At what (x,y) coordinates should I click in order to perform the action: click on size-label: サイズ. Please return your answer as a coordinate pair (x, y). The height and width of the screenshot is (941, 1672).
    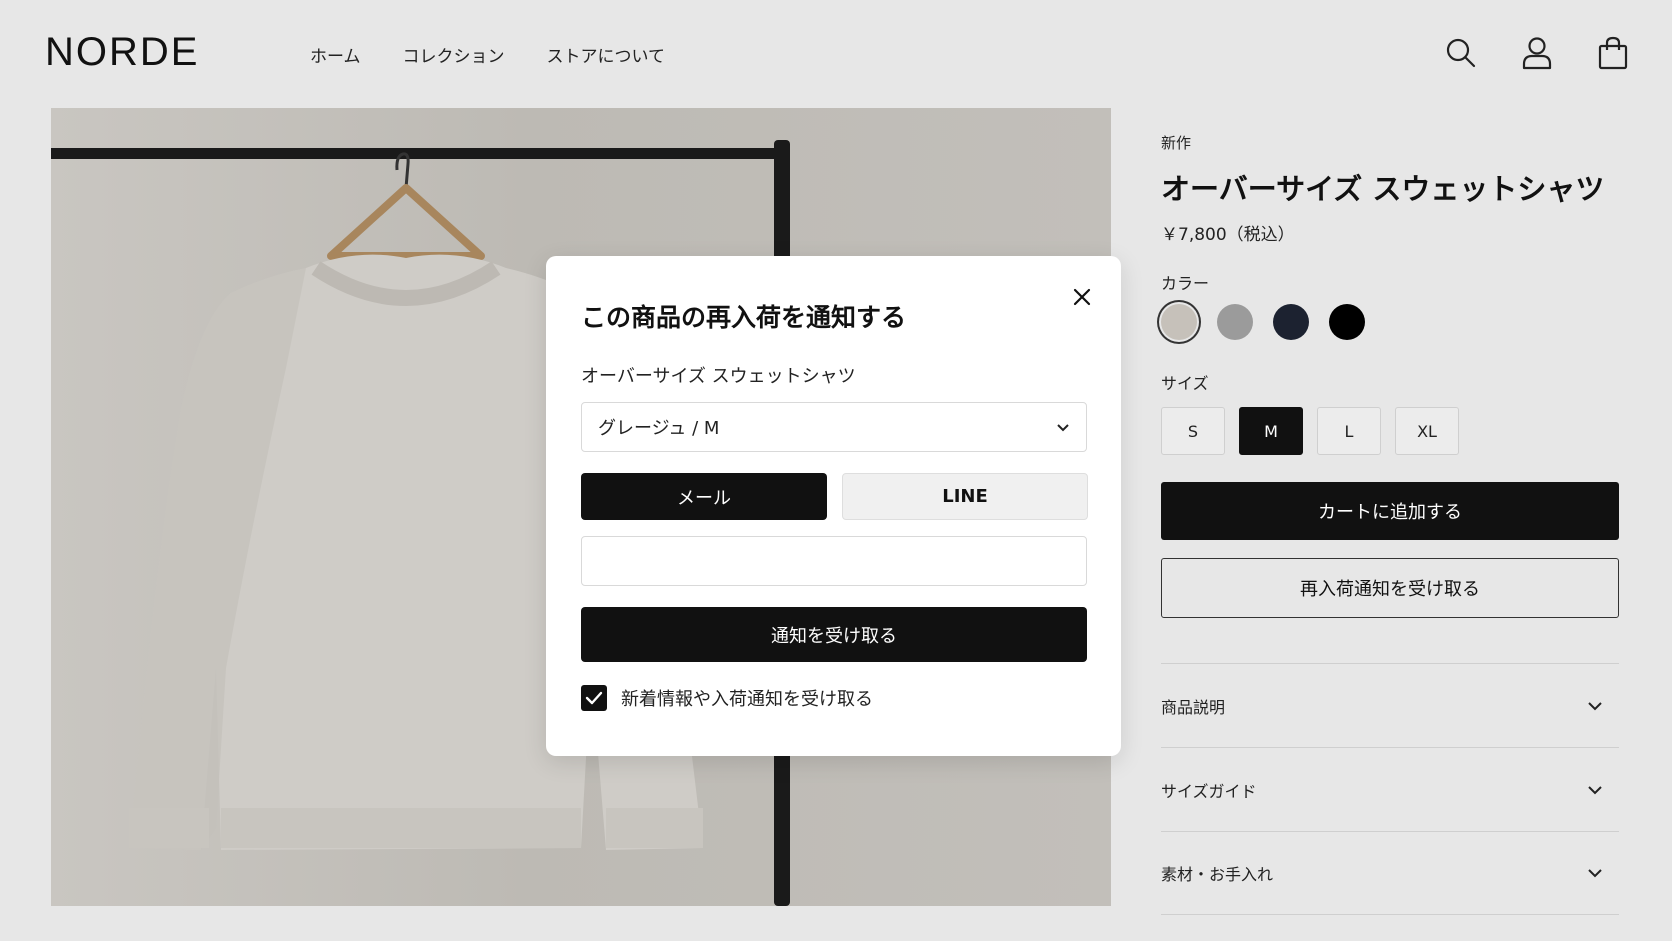
    Looking at the image, I should click on (1185, 383).